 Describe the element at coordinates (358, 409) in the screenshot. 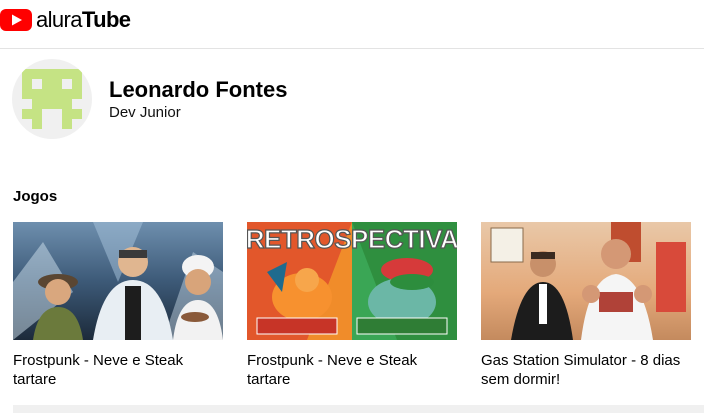

I see `next-section-edge` at that location.